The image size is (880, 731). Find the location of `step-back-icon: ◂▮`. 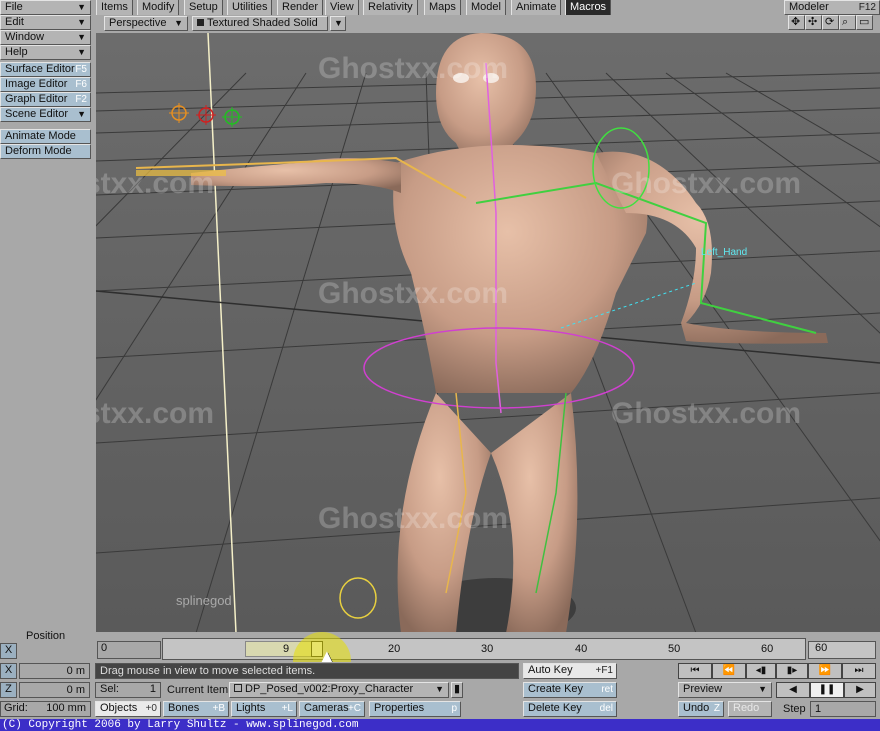

step-back-icon: ◂▮ is located at coordinates (761, 670).